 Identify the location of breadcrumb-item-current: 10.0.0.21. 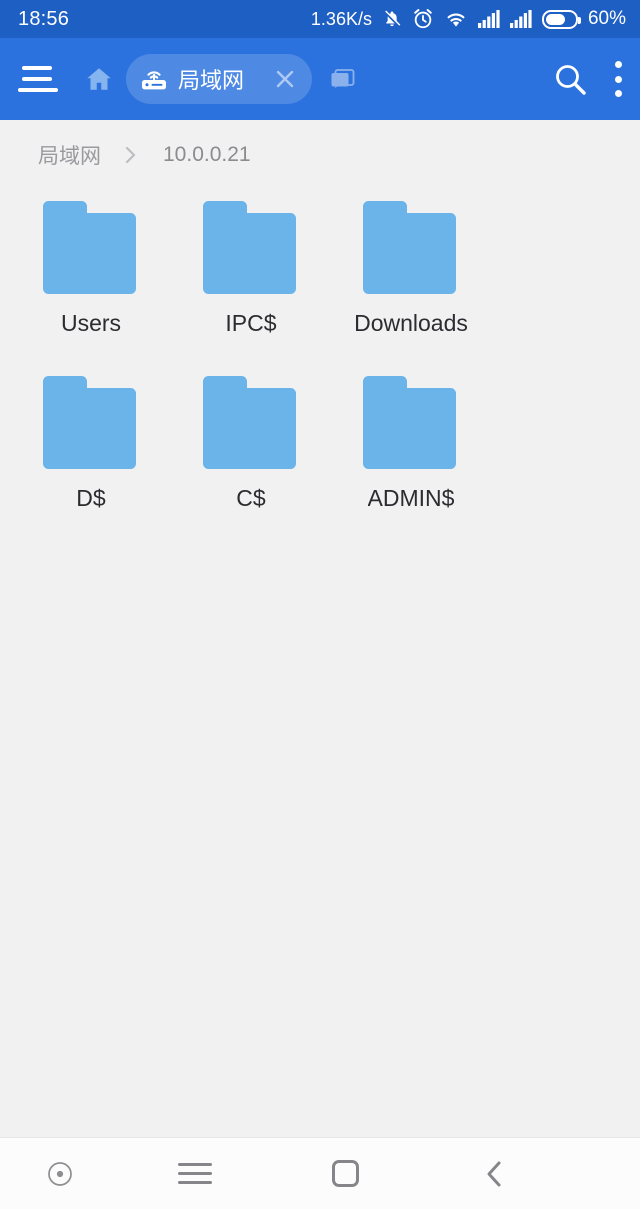
(207, 155).